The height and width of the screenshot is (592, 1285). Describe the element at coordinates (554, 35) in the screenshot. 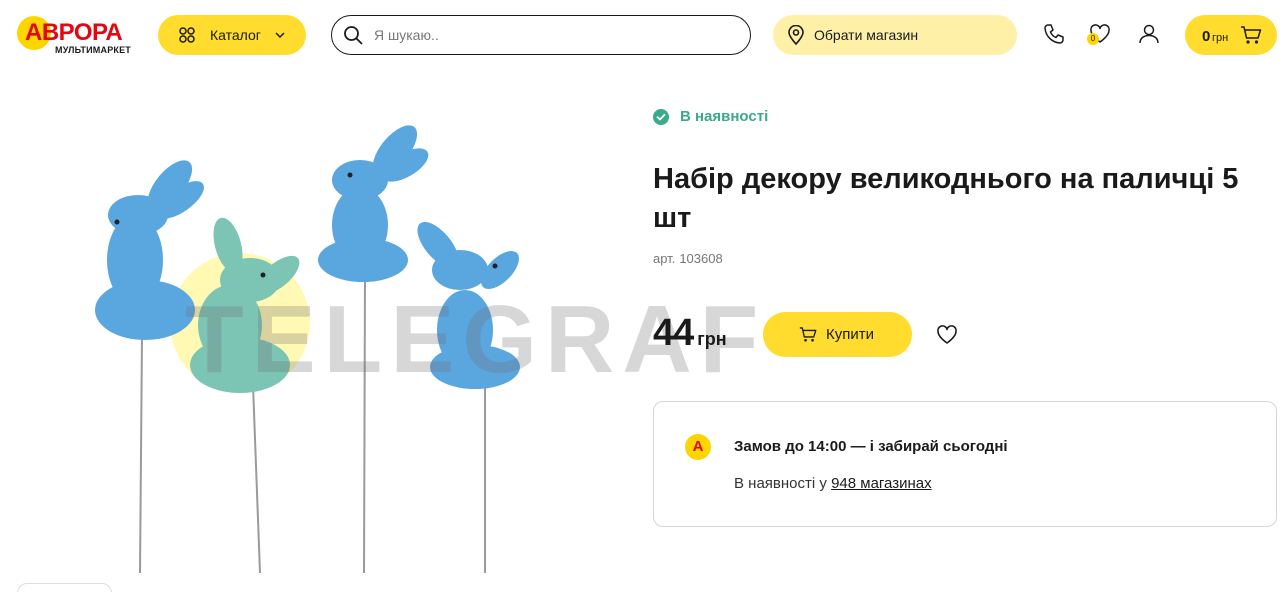

I see `search-input` at that location.